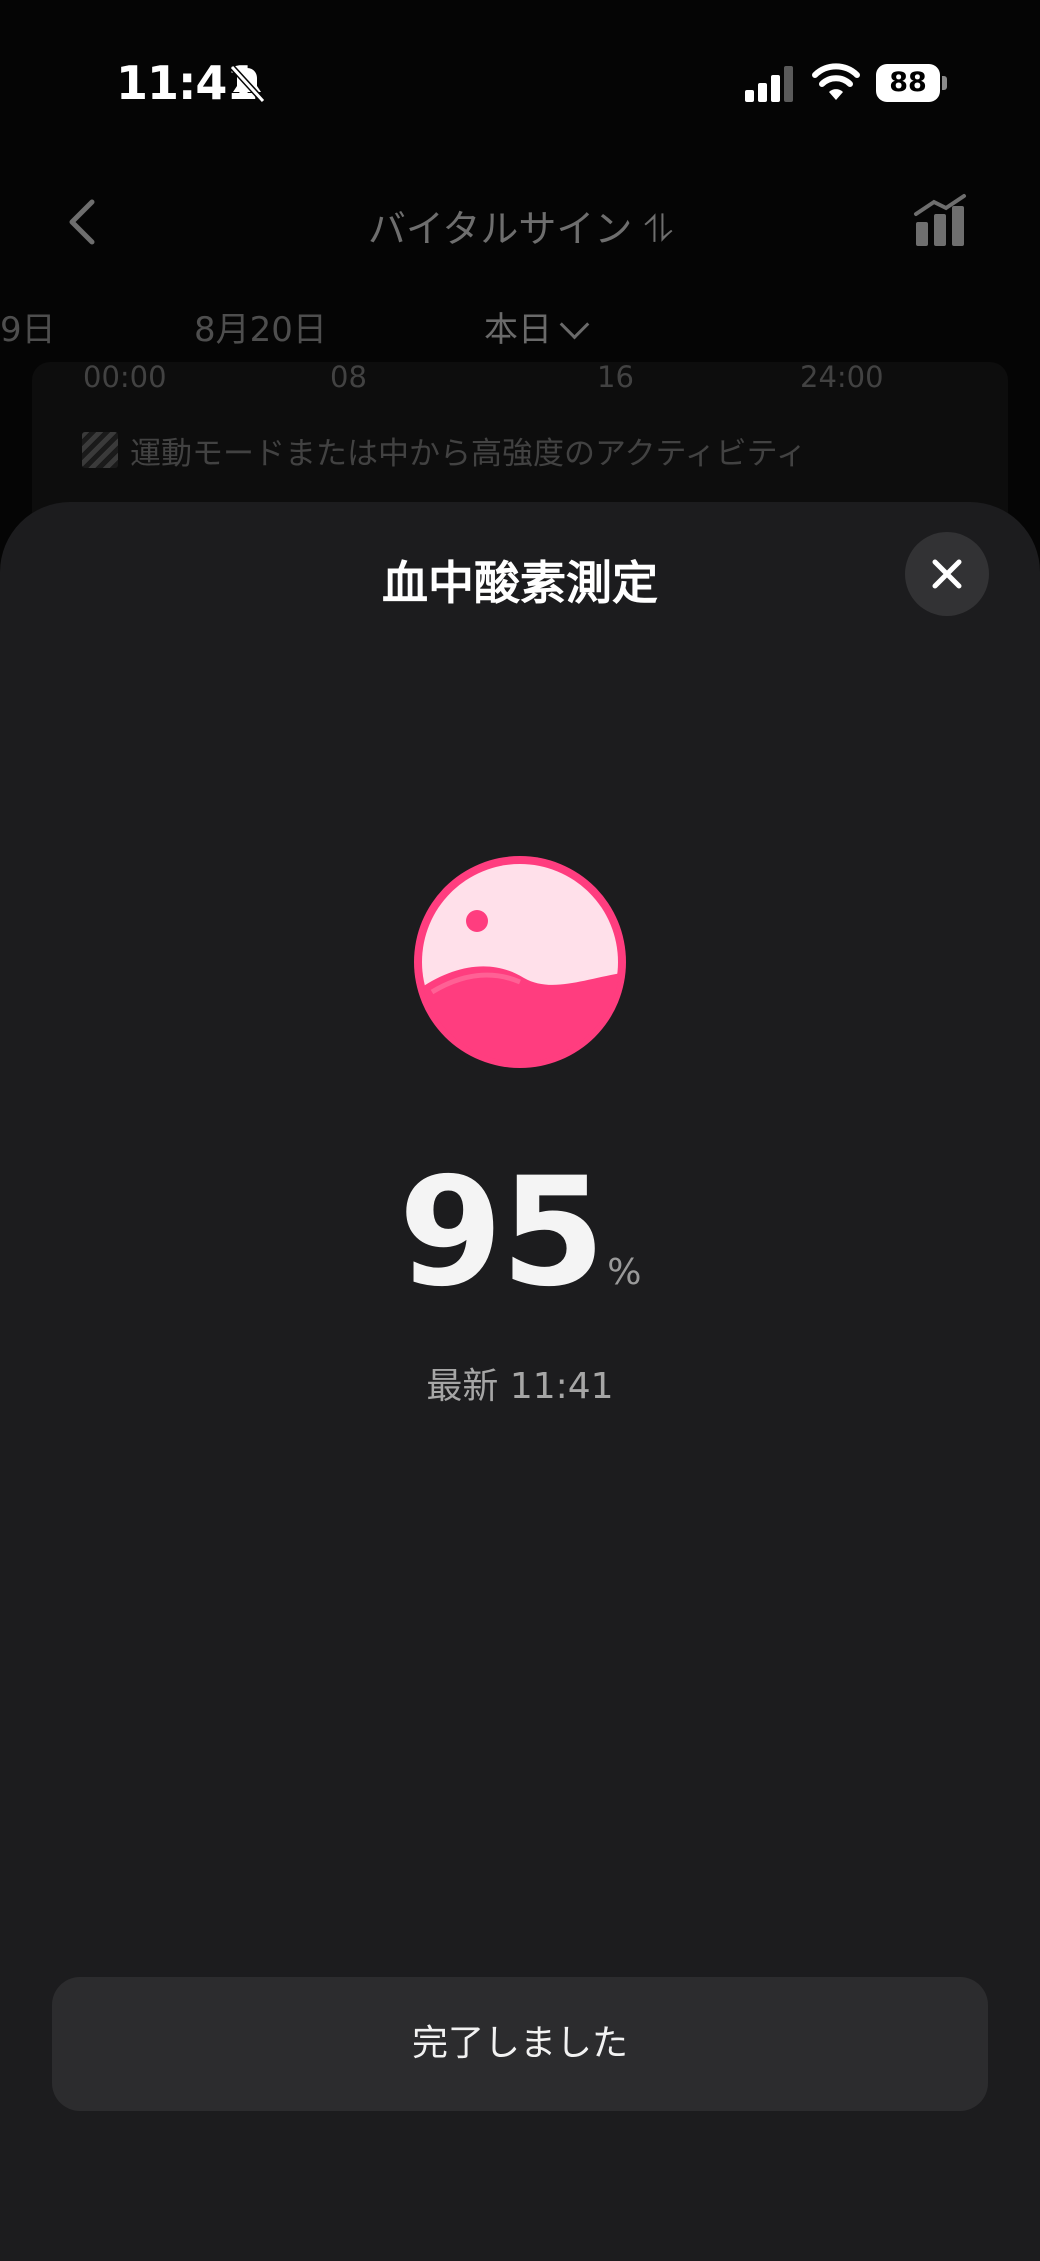 The image size is (1040, 2261). I want to click on axis-tick: 00:00, so click(125, 377).